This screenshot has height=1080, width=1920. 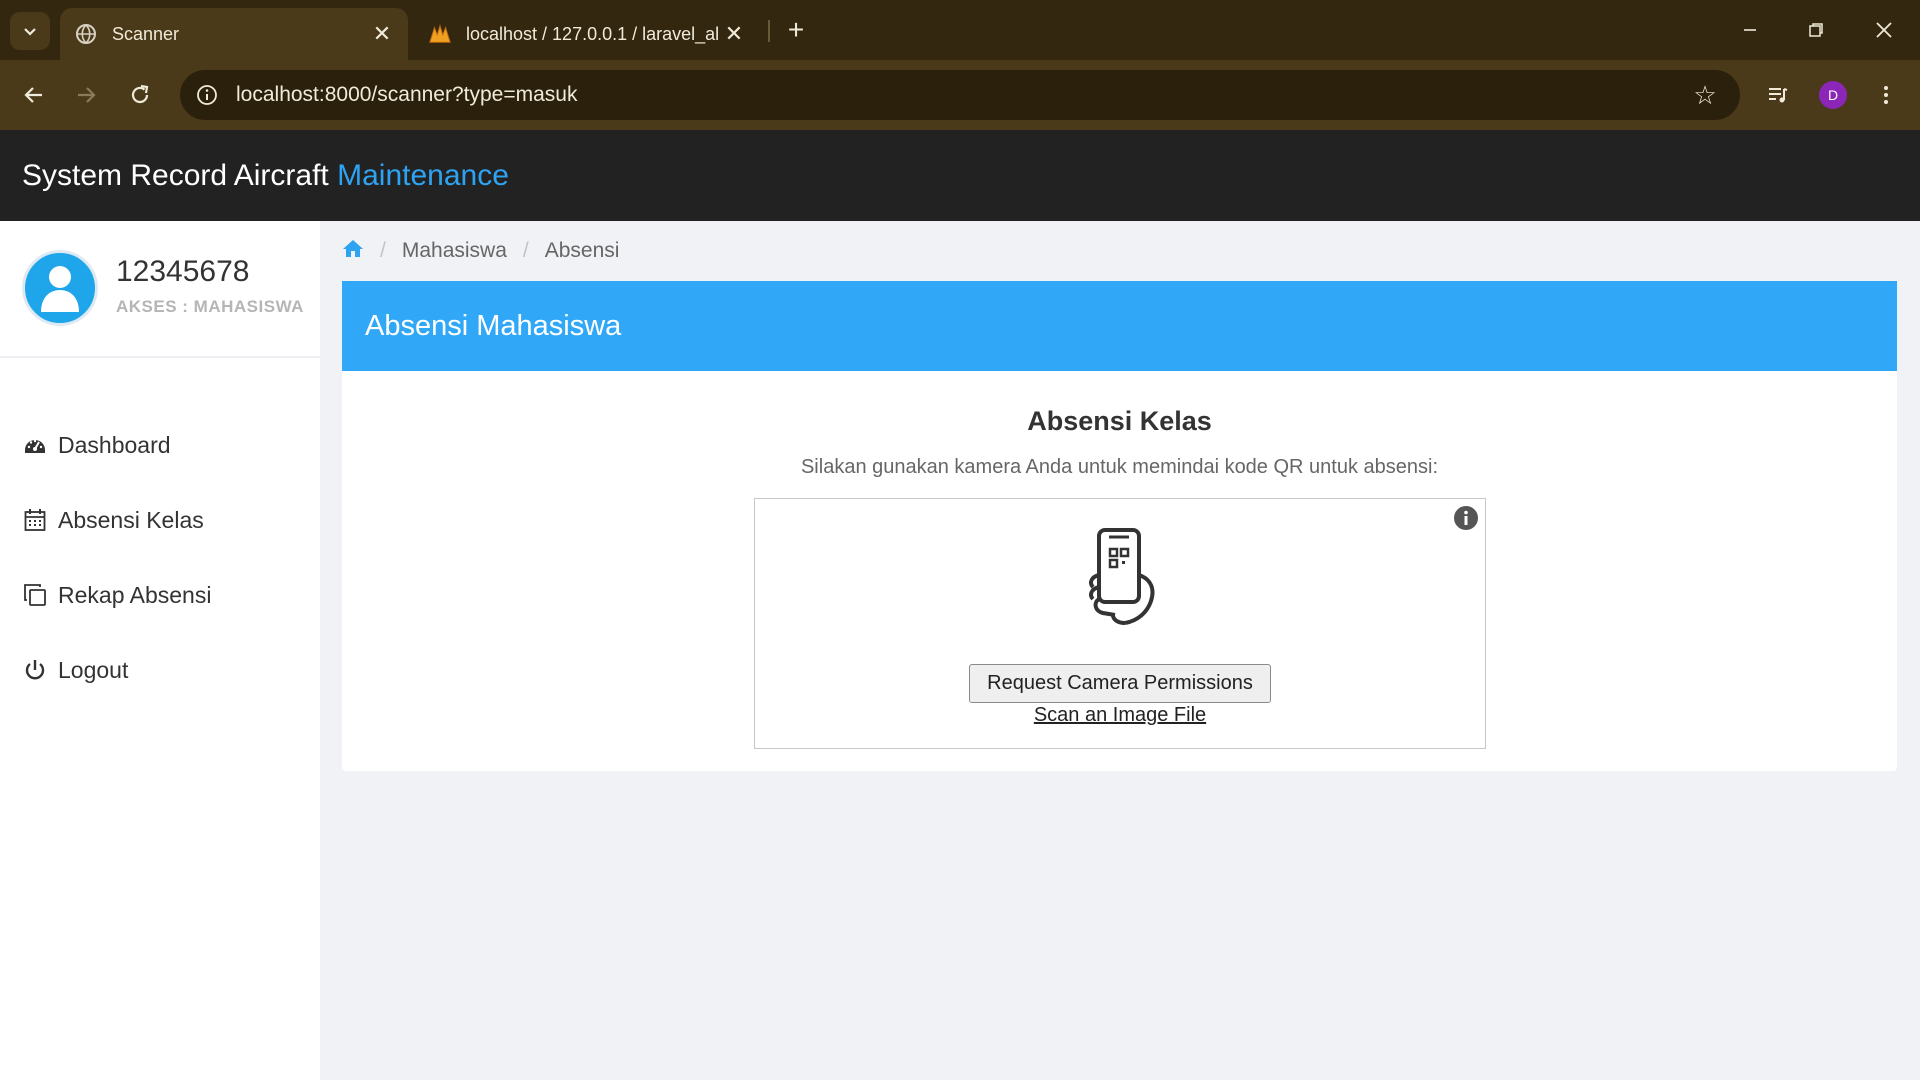 What do you see at coordinates (135, 594) in the screenshot?
I see `sidebar-item-label: Rekap Absensi` at bounding box center [135, 594].